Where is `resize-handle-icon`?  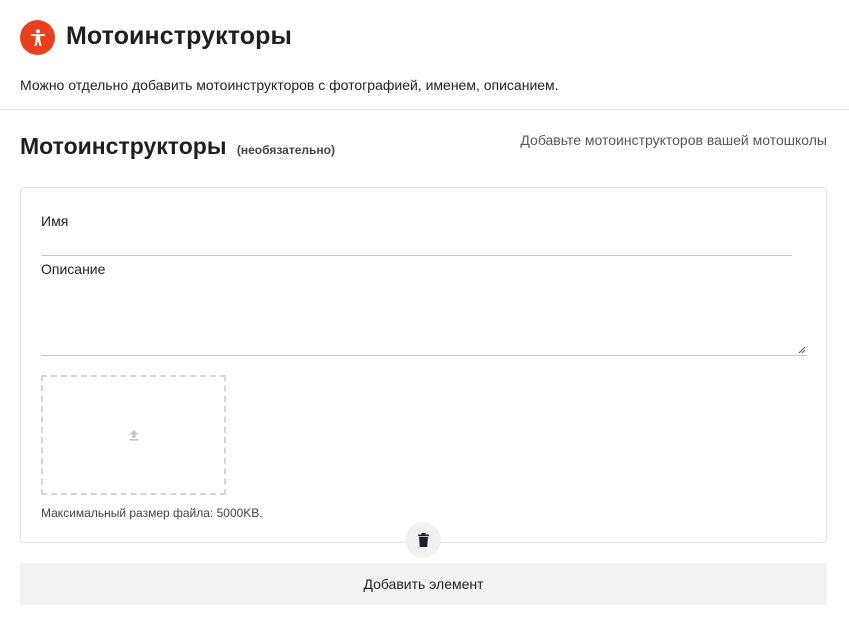 resize-handle-icon is located at coordinates (802, 350).